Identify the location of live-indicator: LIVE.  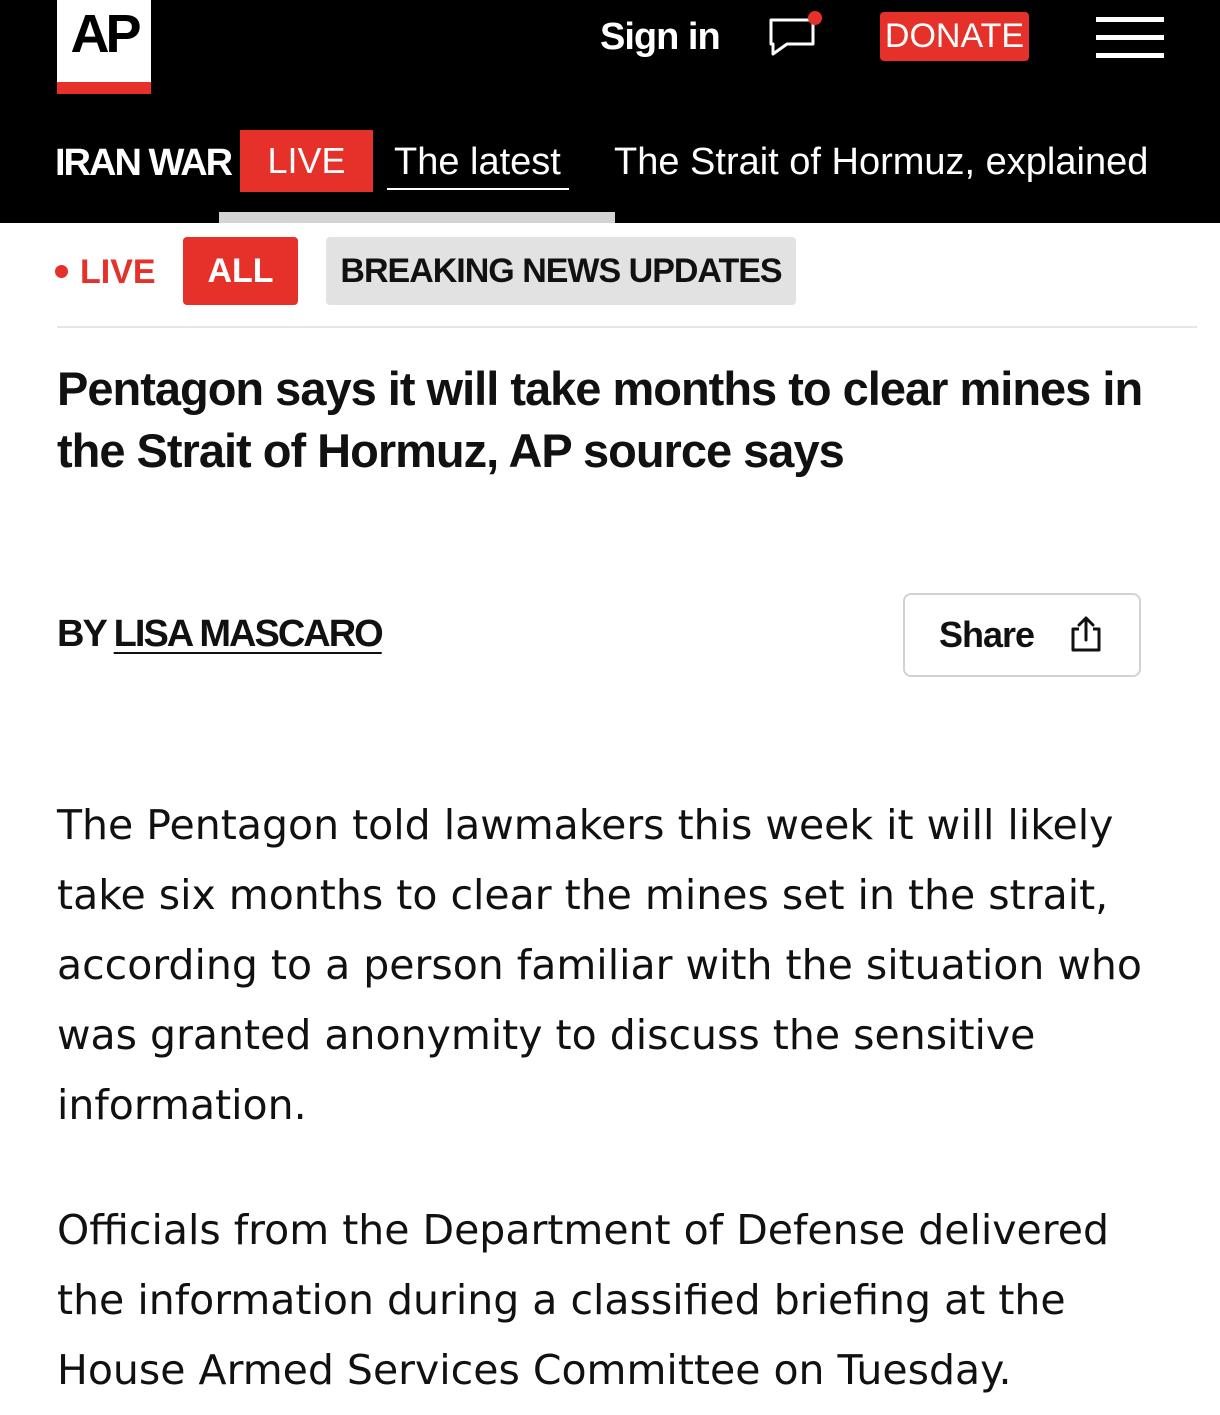
(105, 272).